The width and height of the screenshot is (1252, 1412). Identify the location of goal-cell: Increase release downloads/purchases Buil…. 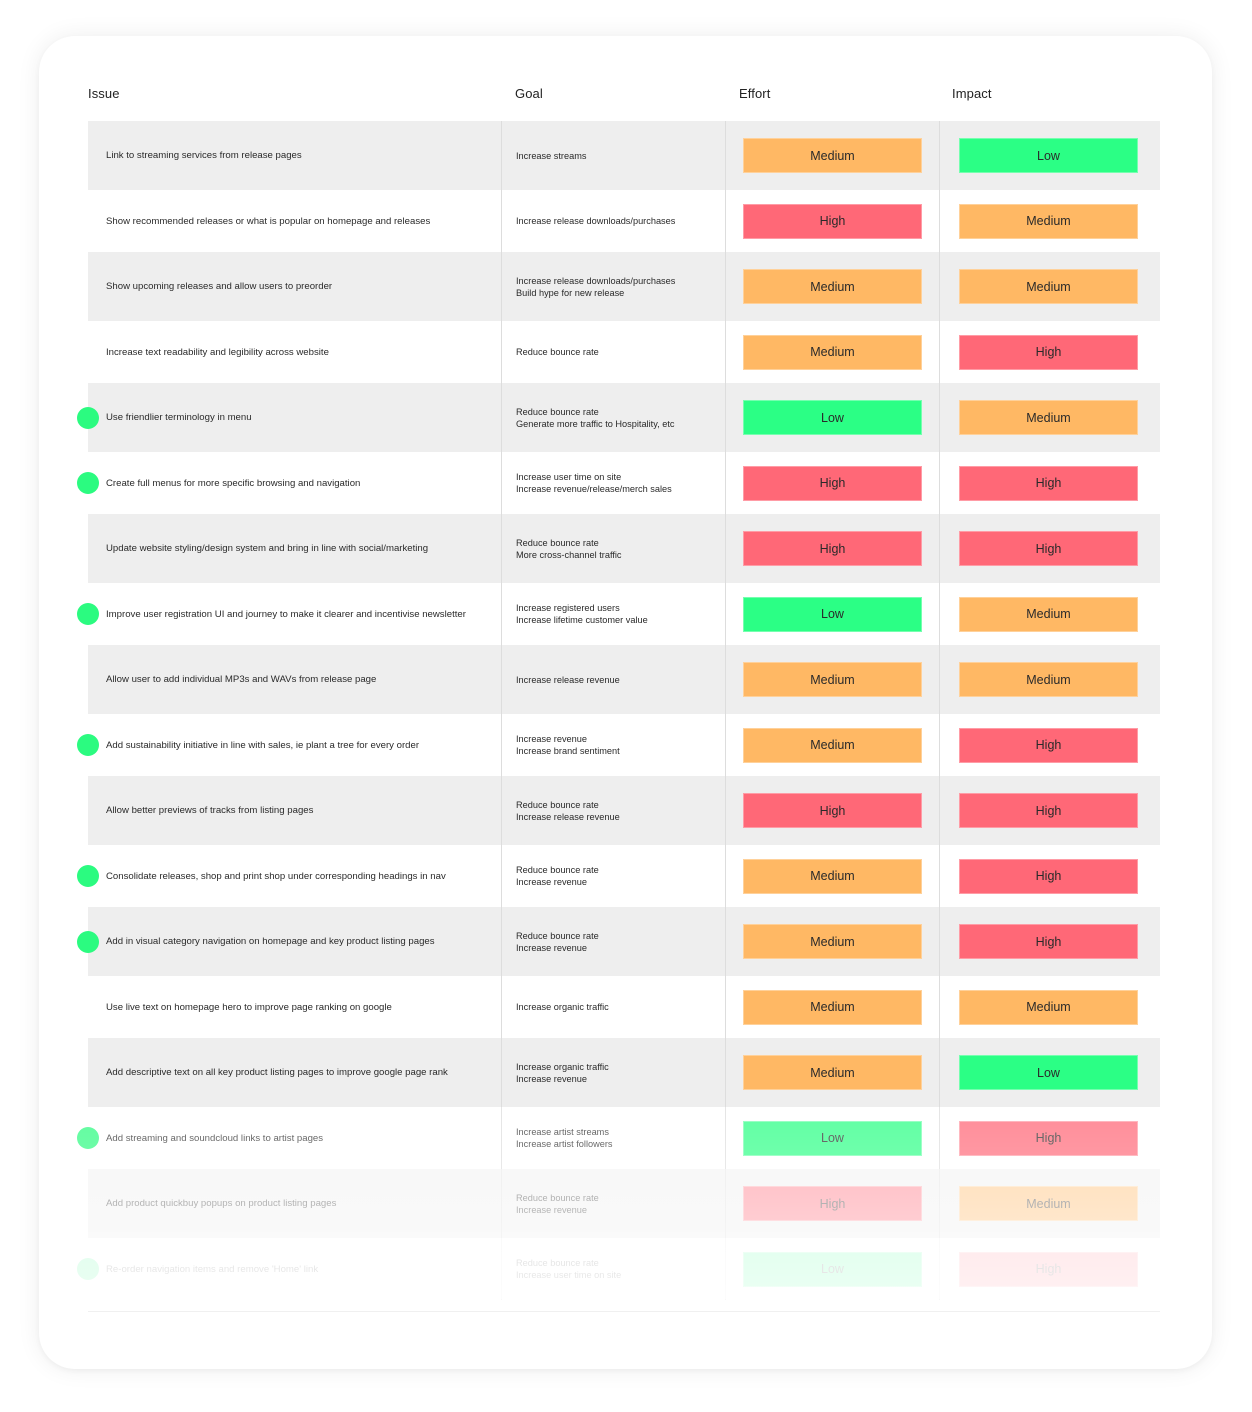
(613, 286).